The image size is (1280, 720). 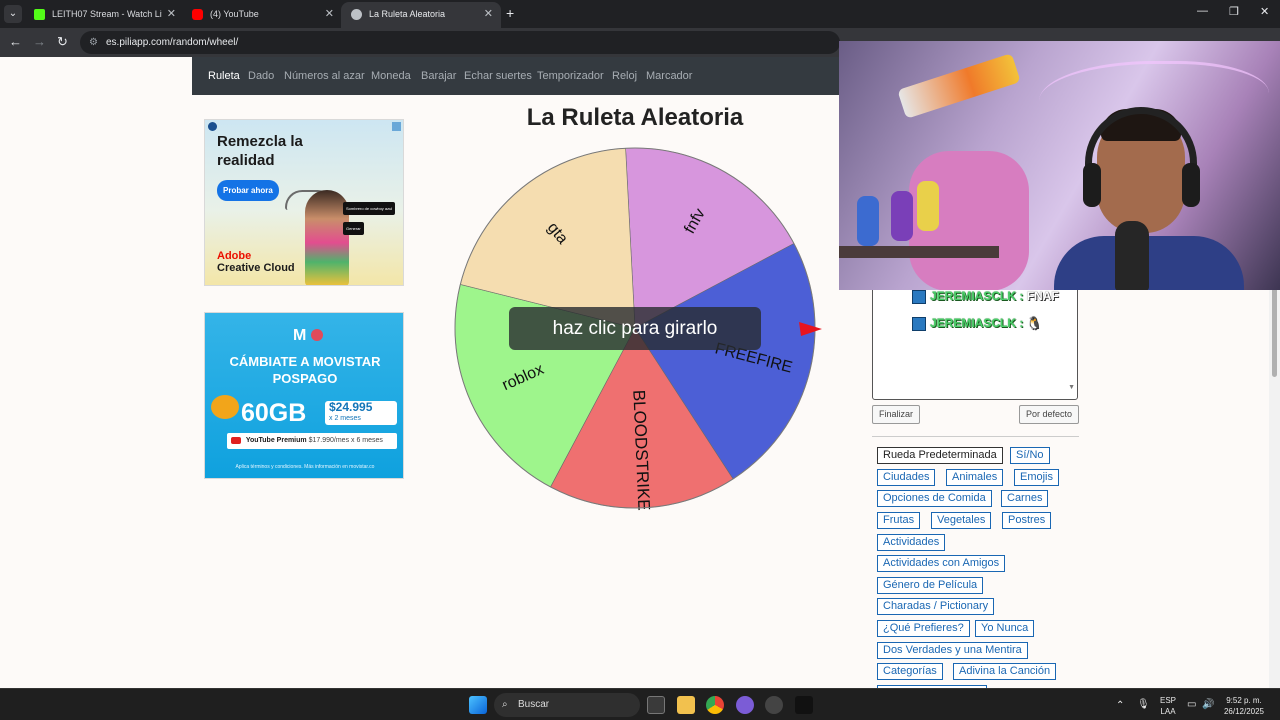 What do you see at coordinates (534, 704) in the screenshot?
I see `taskbar-search-label: Buscar` at bounding box center [534, 704].